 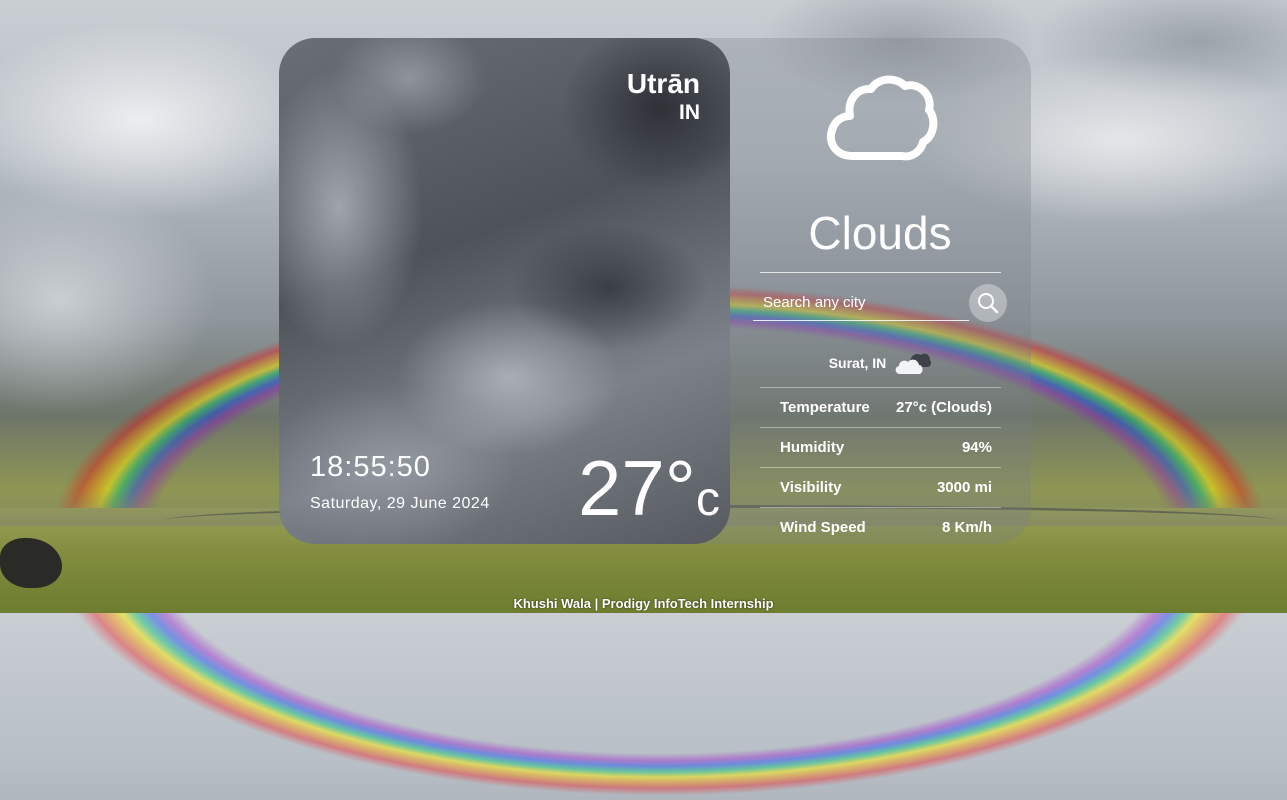 I want to click on current-temperature: 27°c, so click(x=649, y=493).